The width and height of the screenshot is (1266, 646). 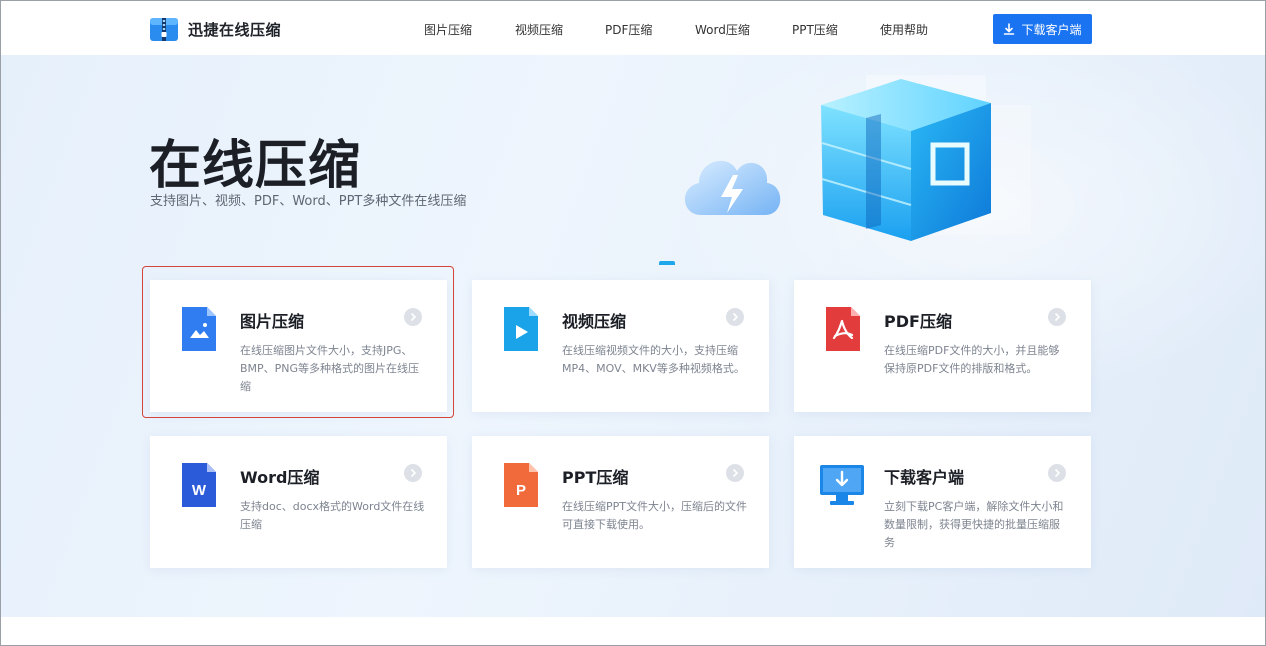 I want to click on download-icon, so click(x=1009, y=29).